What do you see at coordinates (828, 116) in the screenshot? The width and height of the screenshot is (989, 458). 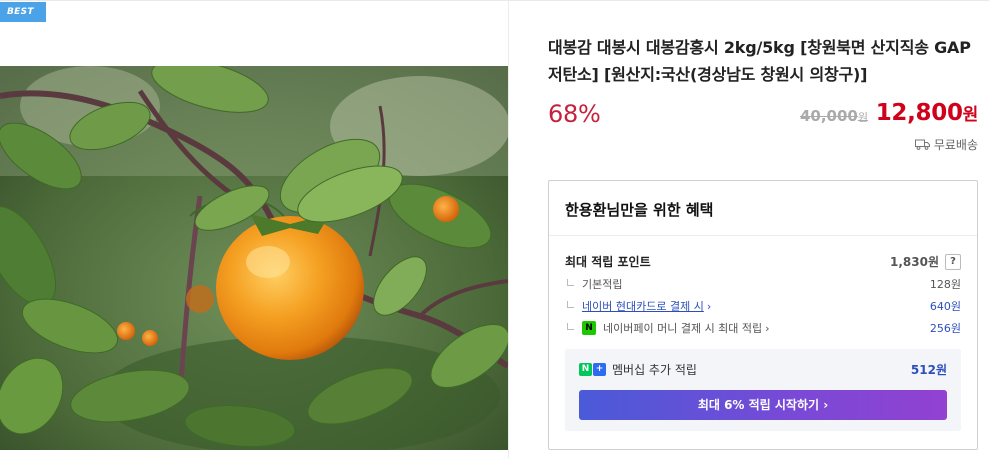 I see `original-price-value: 40,000` at bounding box center [828, 116].